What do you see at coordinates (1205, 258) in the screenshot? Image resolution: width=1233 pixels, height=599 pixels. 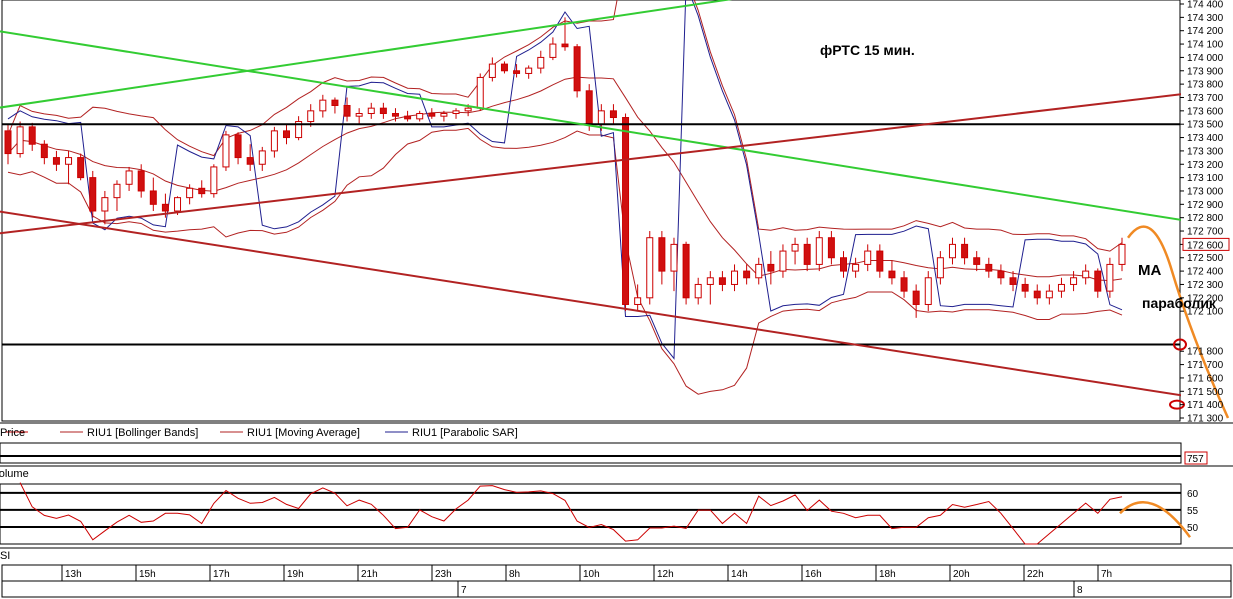 I see `price-tick-label: 172 500` at bounding box center [1205, 258].